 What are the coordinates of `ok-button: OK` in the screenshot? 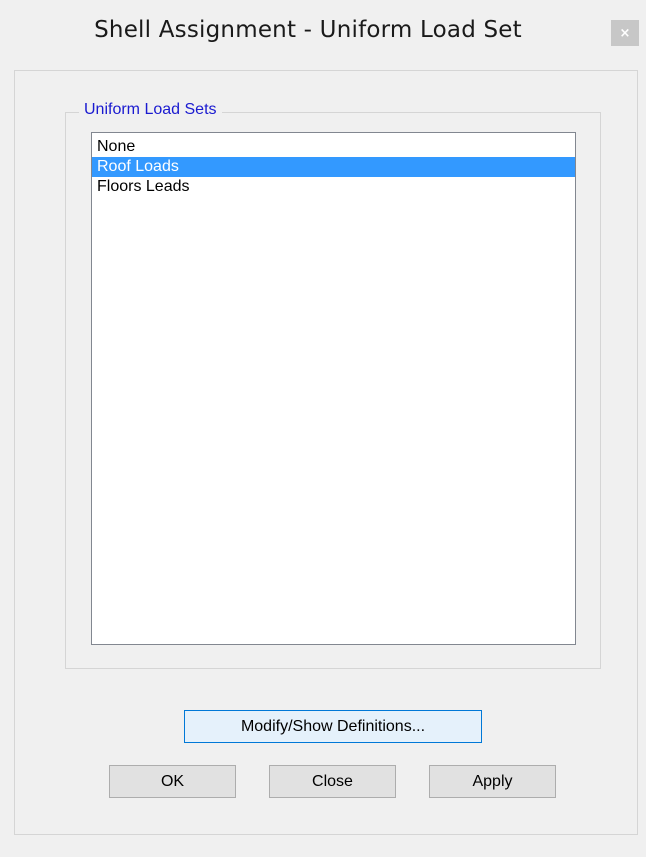 It's located at (172, 781).